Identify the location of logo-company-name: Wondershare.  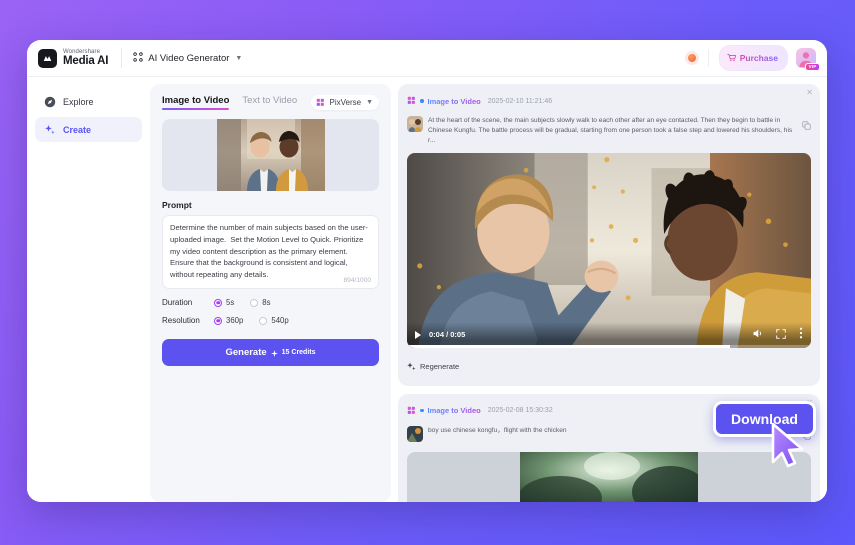
(82, 51).